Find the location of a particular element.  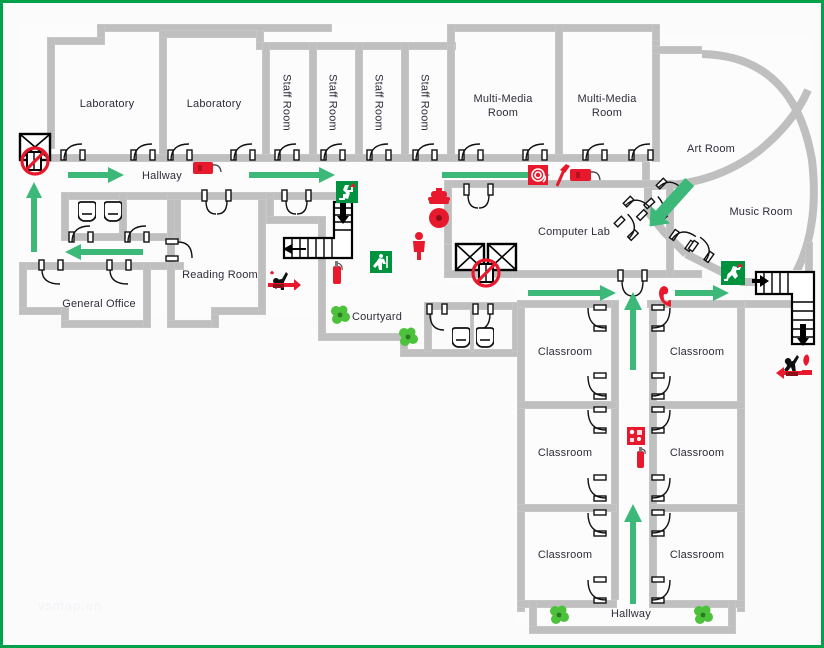

room-label-art-room: Art Room is located at coordinates (711, 149).